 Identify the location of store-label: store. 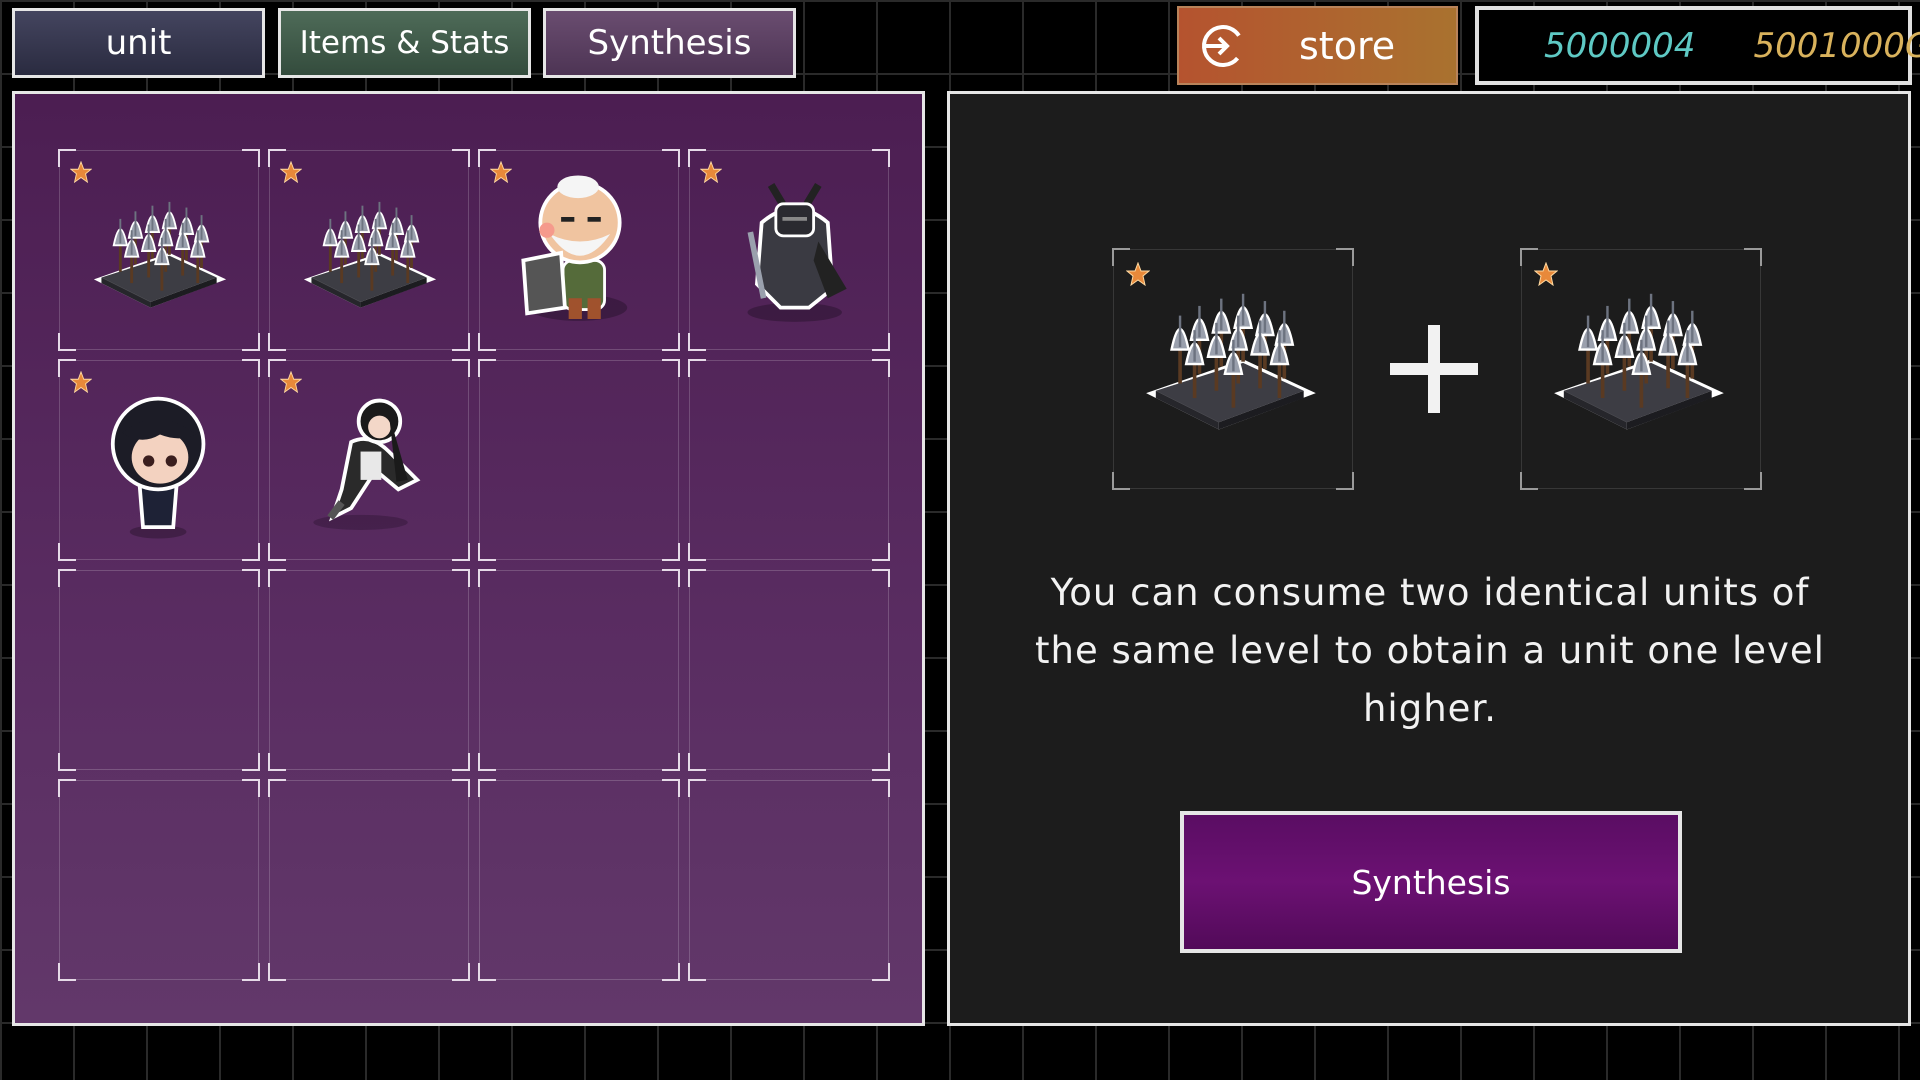
(1347, 45).